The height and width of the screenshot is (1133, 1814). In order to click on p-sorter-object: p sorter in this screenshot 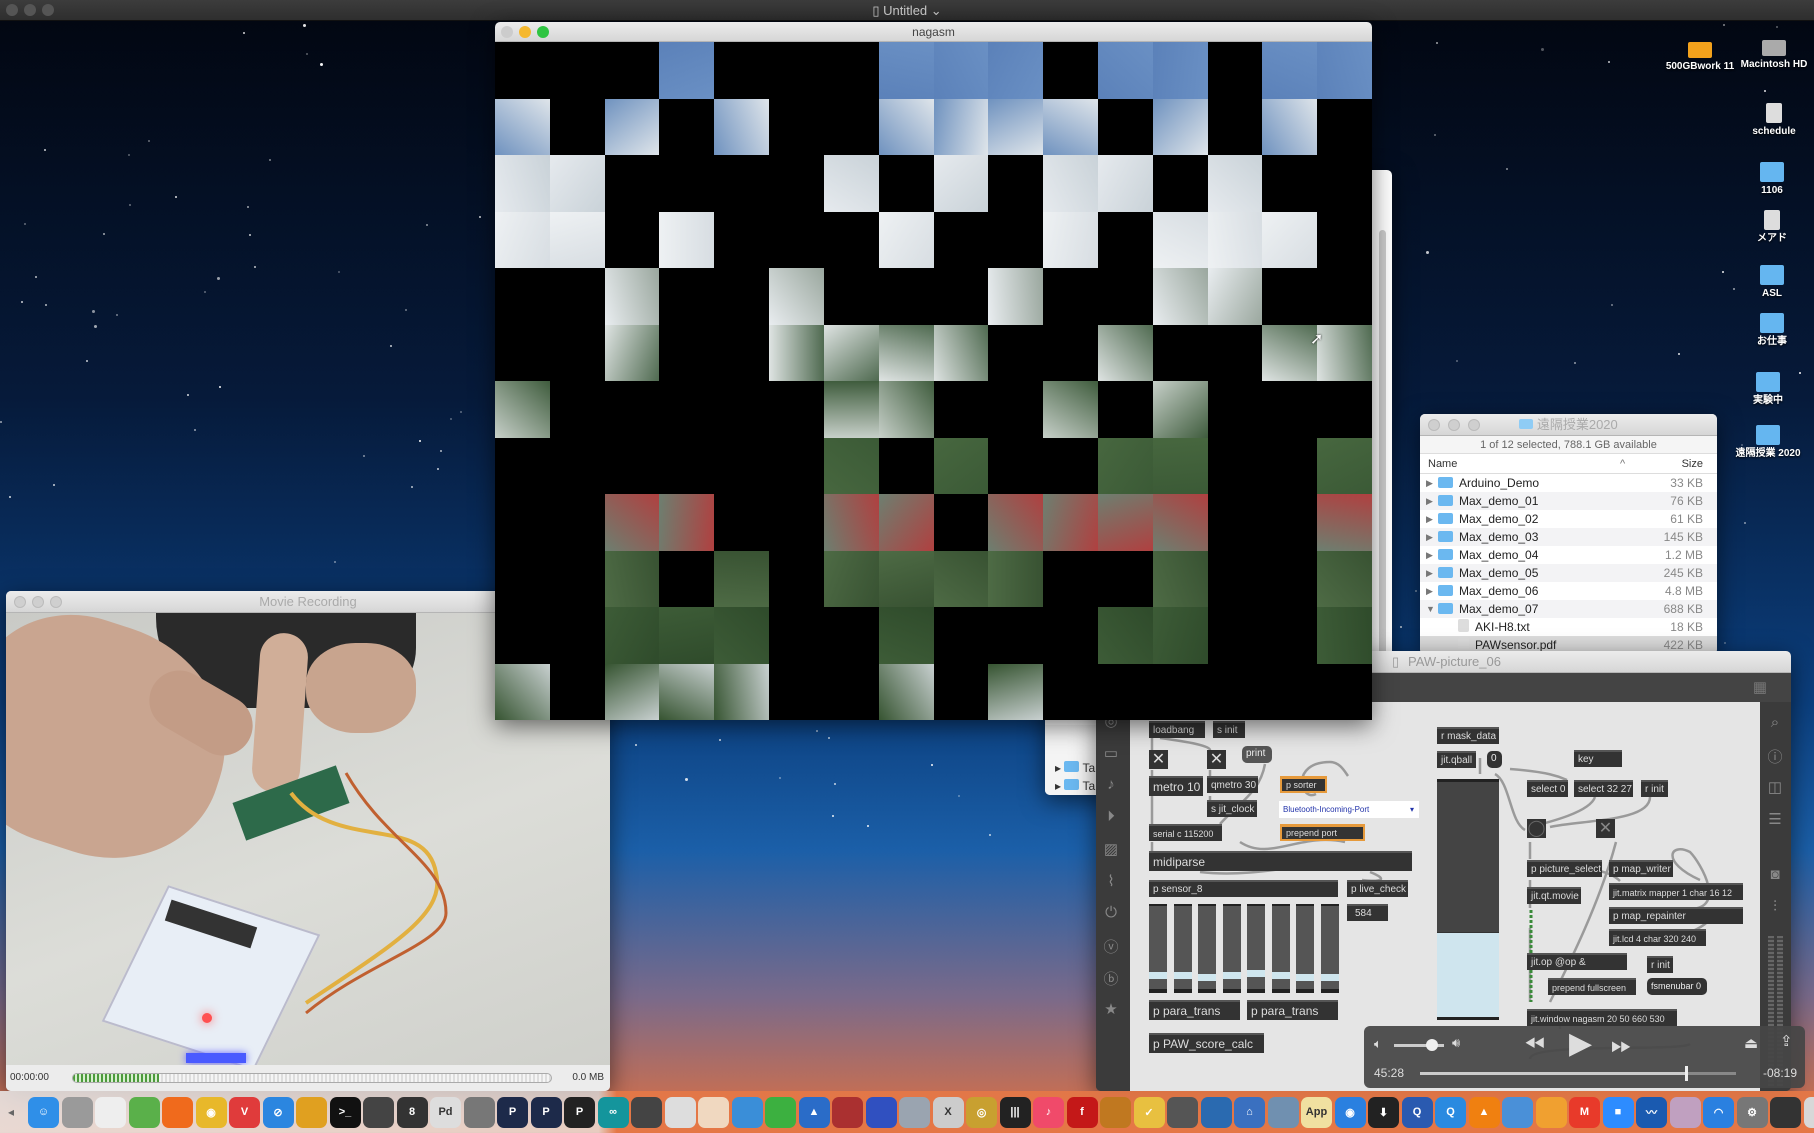, I will do `click(1303, 784)`.